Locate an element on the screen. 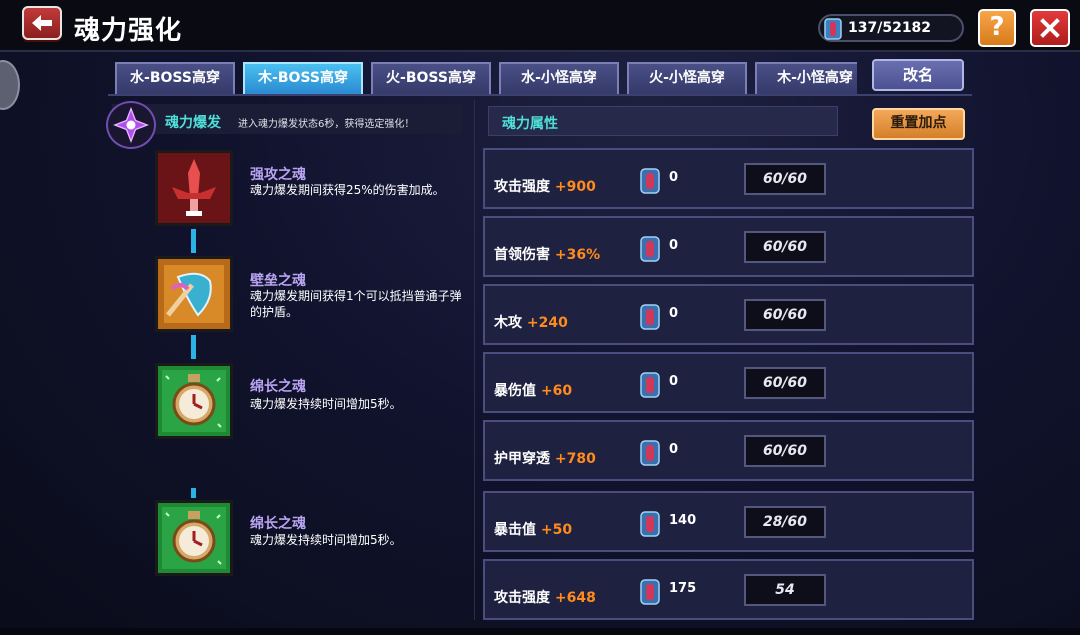  attribute-name: 暴击值 +50 is located at coordinates (533, 529).